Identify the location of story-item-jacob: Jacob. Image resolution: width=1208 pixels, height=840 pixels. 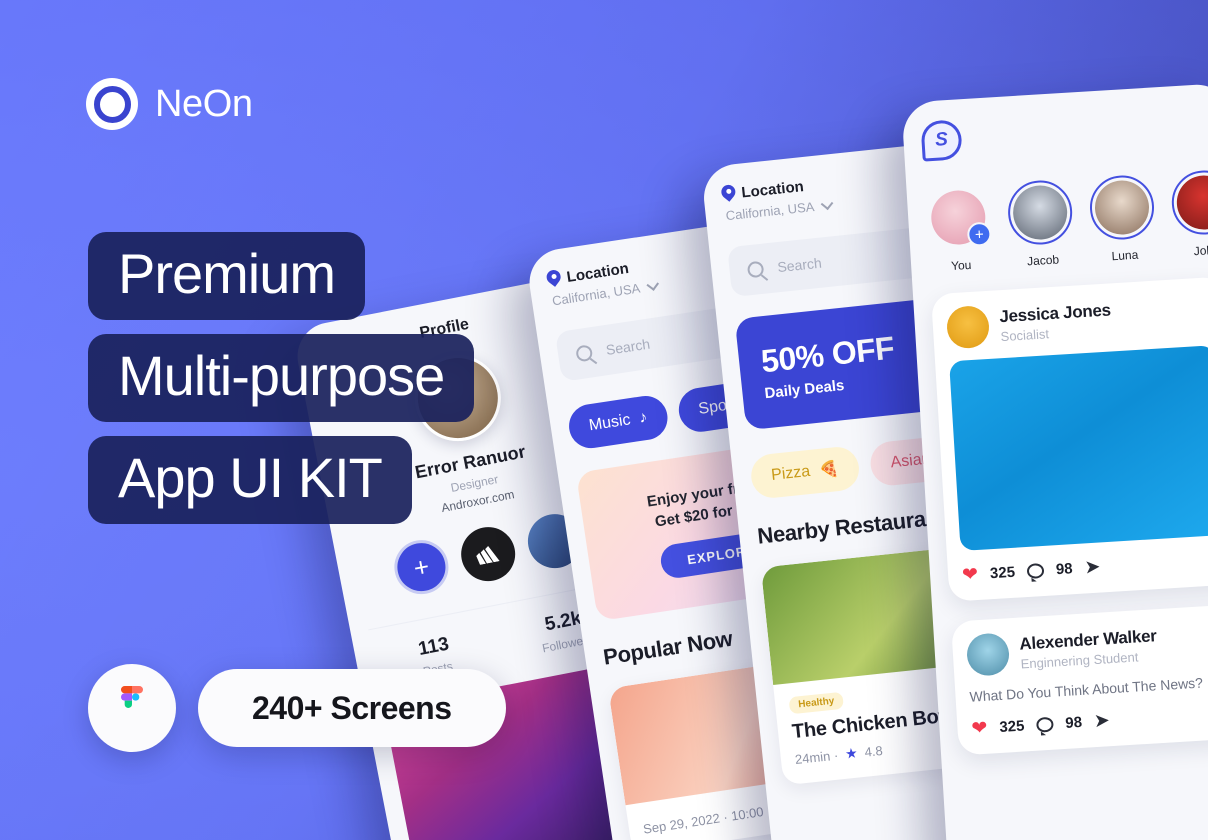
(1040, 224).